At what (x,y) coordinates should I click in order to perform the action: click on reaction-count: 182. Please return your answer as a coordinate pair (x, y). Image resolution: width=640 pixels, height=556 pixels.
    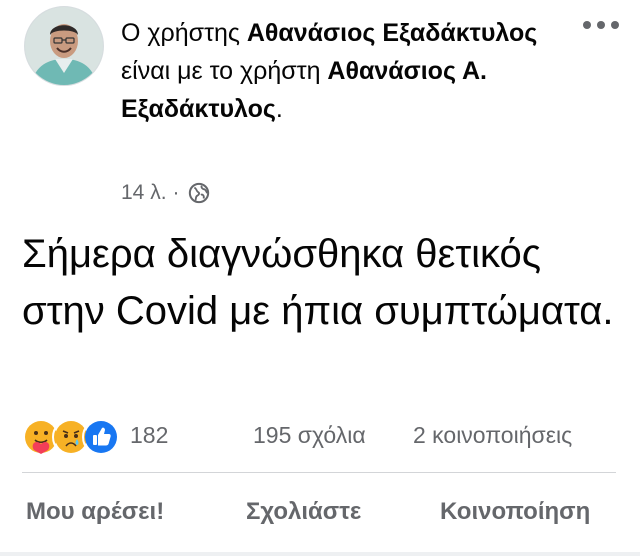
    Looking at the image, I should click on (149, 435).